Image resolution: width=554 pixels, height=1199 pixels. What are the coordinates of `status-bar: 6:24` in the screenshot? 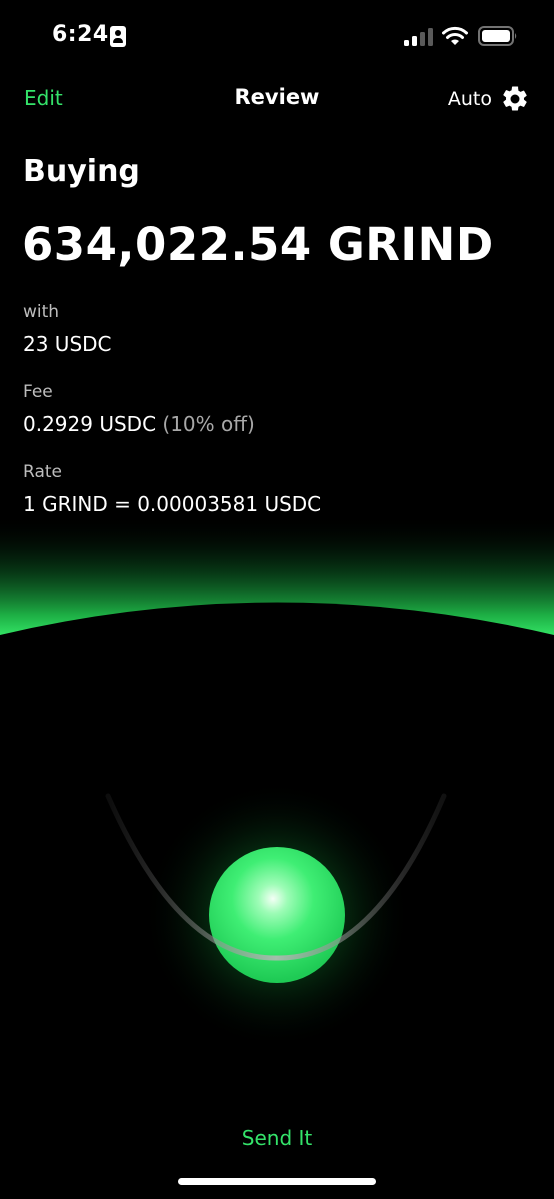 It's located at (277, 35).